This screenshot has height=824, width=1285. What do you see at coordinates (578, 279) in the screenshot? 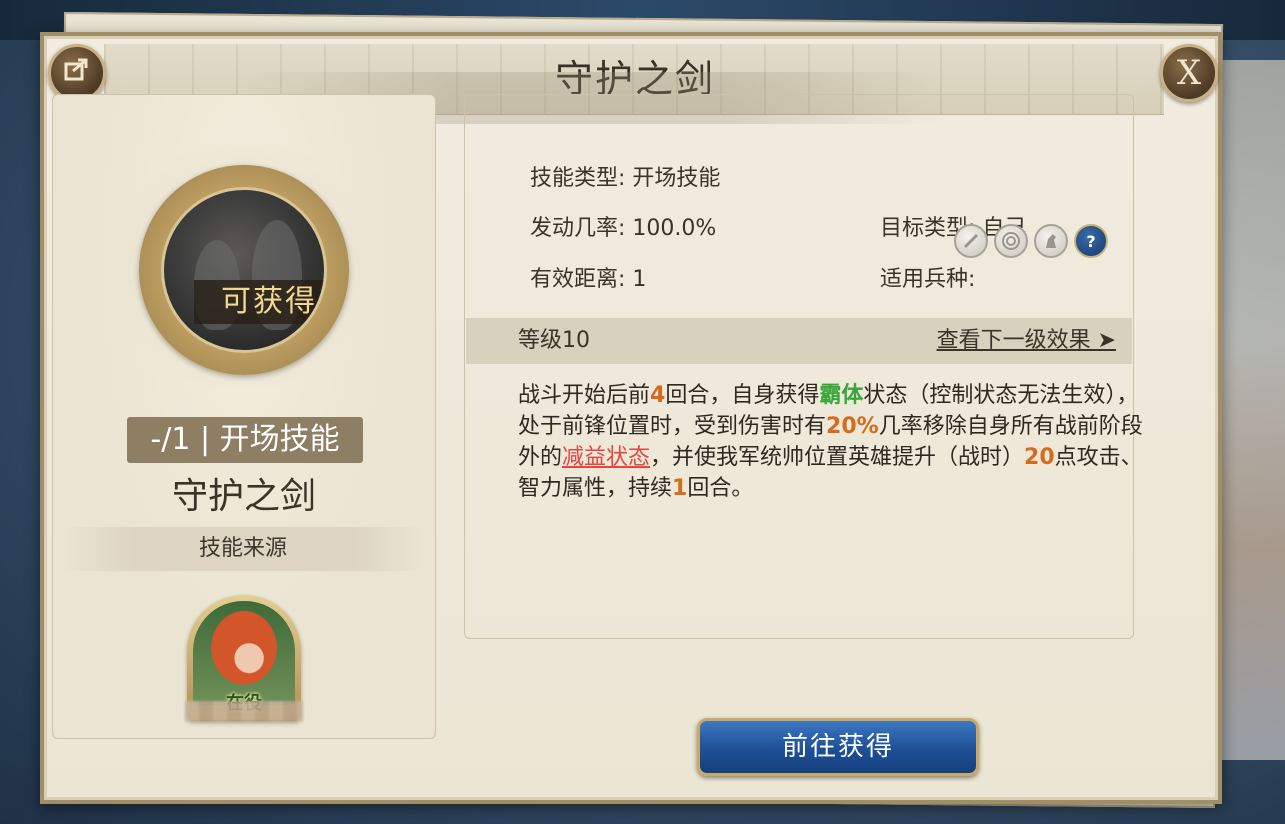
I see `range-label: 有效距离:` at bounding box center [578, 279].